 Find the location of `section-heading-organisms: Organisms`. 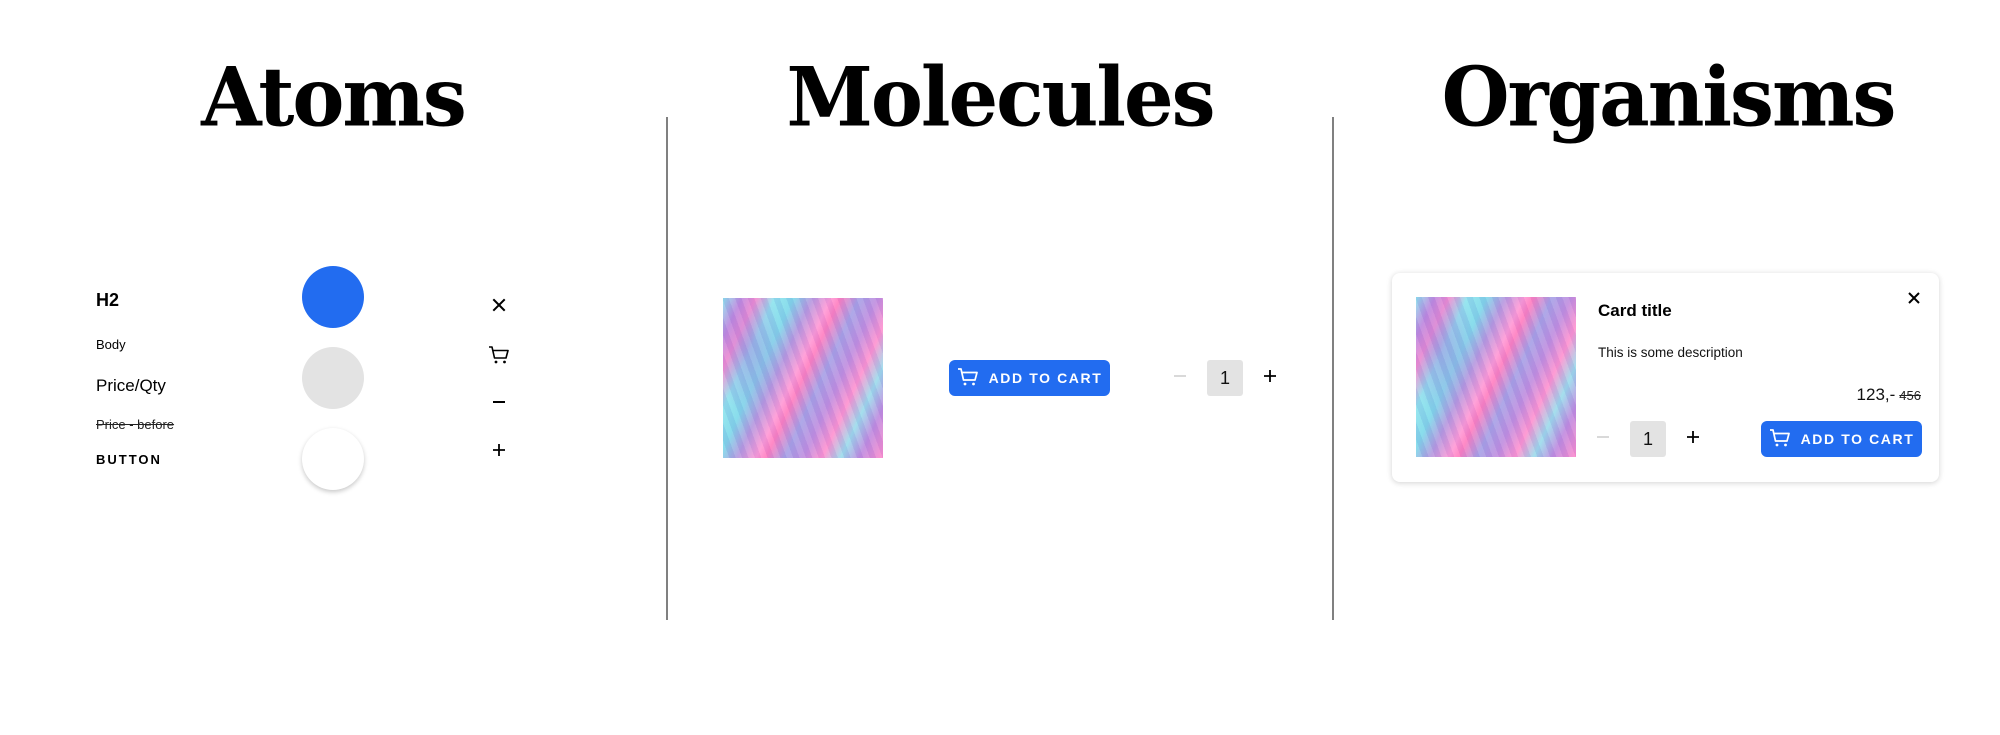

section-heading-organisms: Organisms is located at coordinates (1669, 97).